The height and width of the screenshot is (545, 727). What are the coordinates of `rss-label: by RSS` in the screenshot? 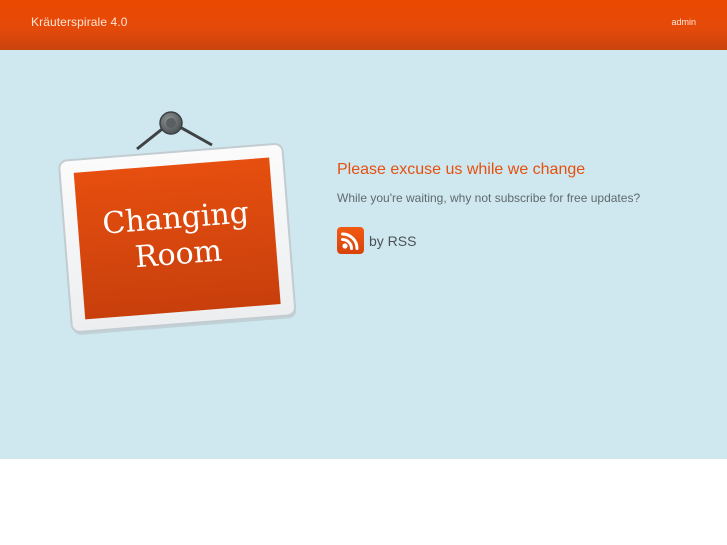 It's located at (393, 240).